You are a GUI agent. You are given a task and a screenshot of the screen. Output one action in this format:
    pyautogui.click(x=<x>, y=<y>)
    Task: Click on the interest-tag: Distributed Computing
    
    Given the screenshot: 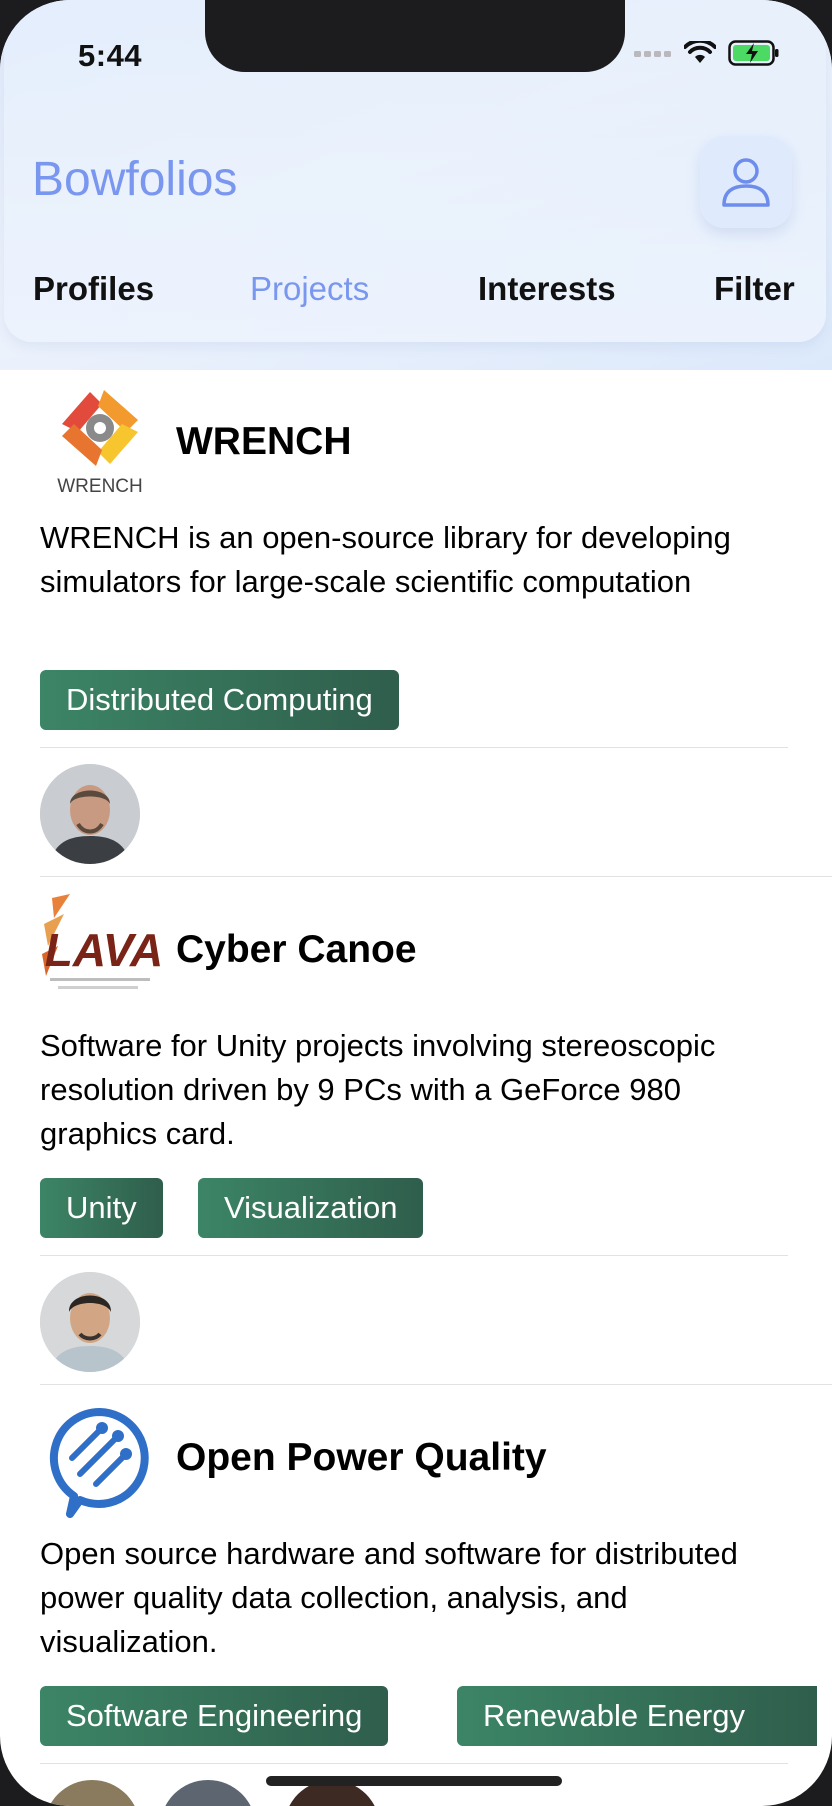 What is the action you would take?
    pyautogui.click(x=219, y=700)
    